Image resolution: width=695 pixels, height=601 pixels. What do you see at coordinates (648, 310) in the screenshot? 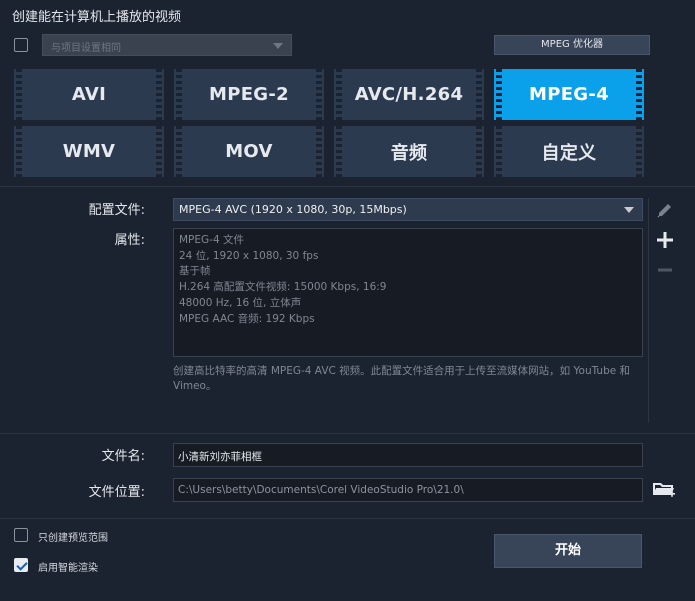
I see `vertical-separator` at bounding box center [648, 310].